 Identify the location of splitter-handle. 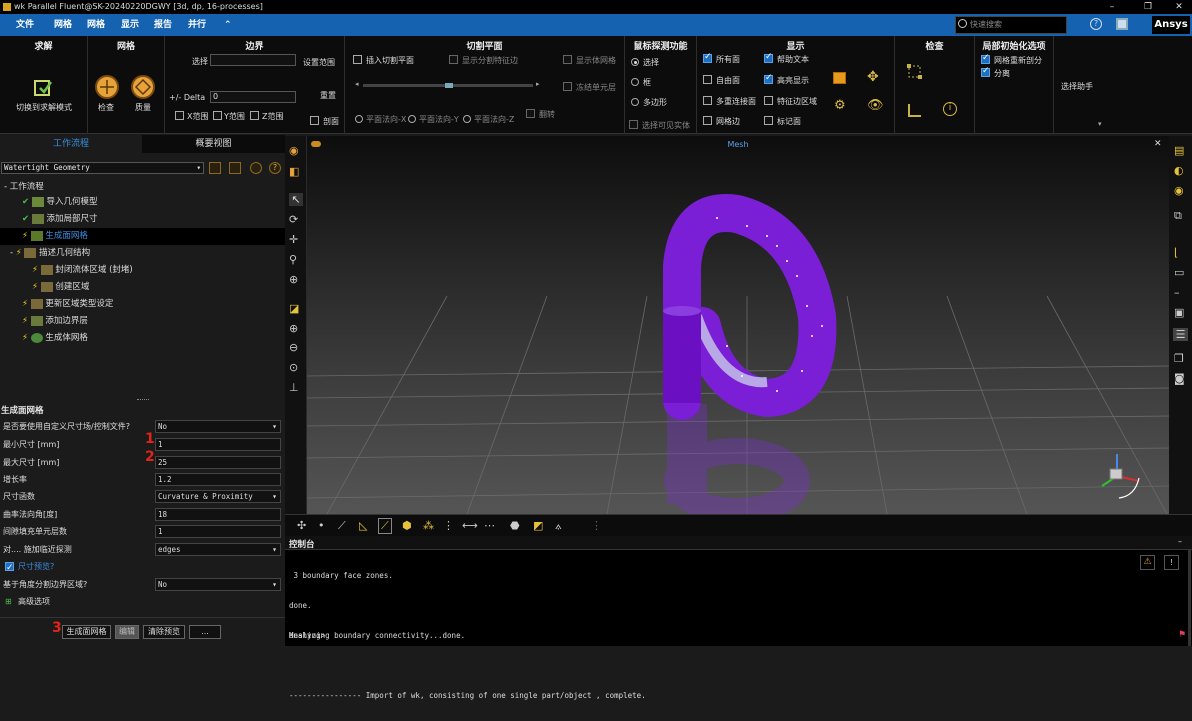
(143, 400).